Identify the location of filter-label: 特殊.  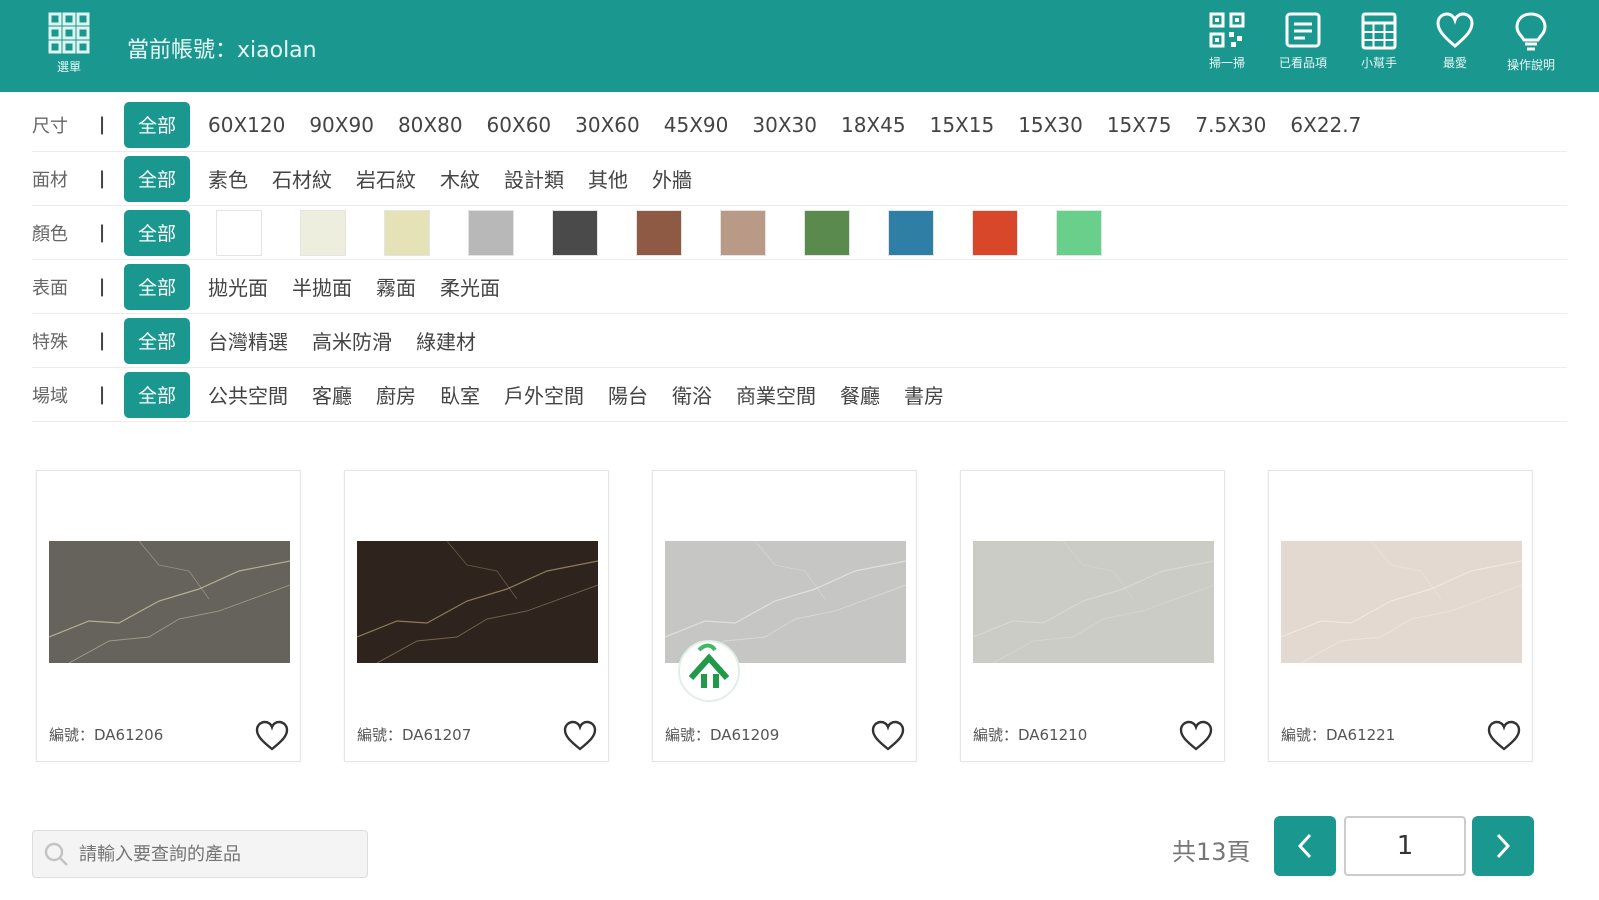
(50, 342).